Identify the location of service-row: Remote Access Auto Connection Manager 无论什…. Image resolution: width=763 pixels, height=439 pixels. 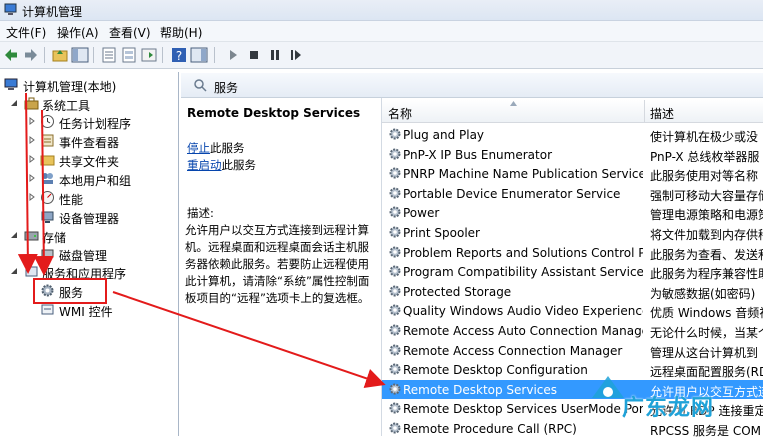
(572, 331).